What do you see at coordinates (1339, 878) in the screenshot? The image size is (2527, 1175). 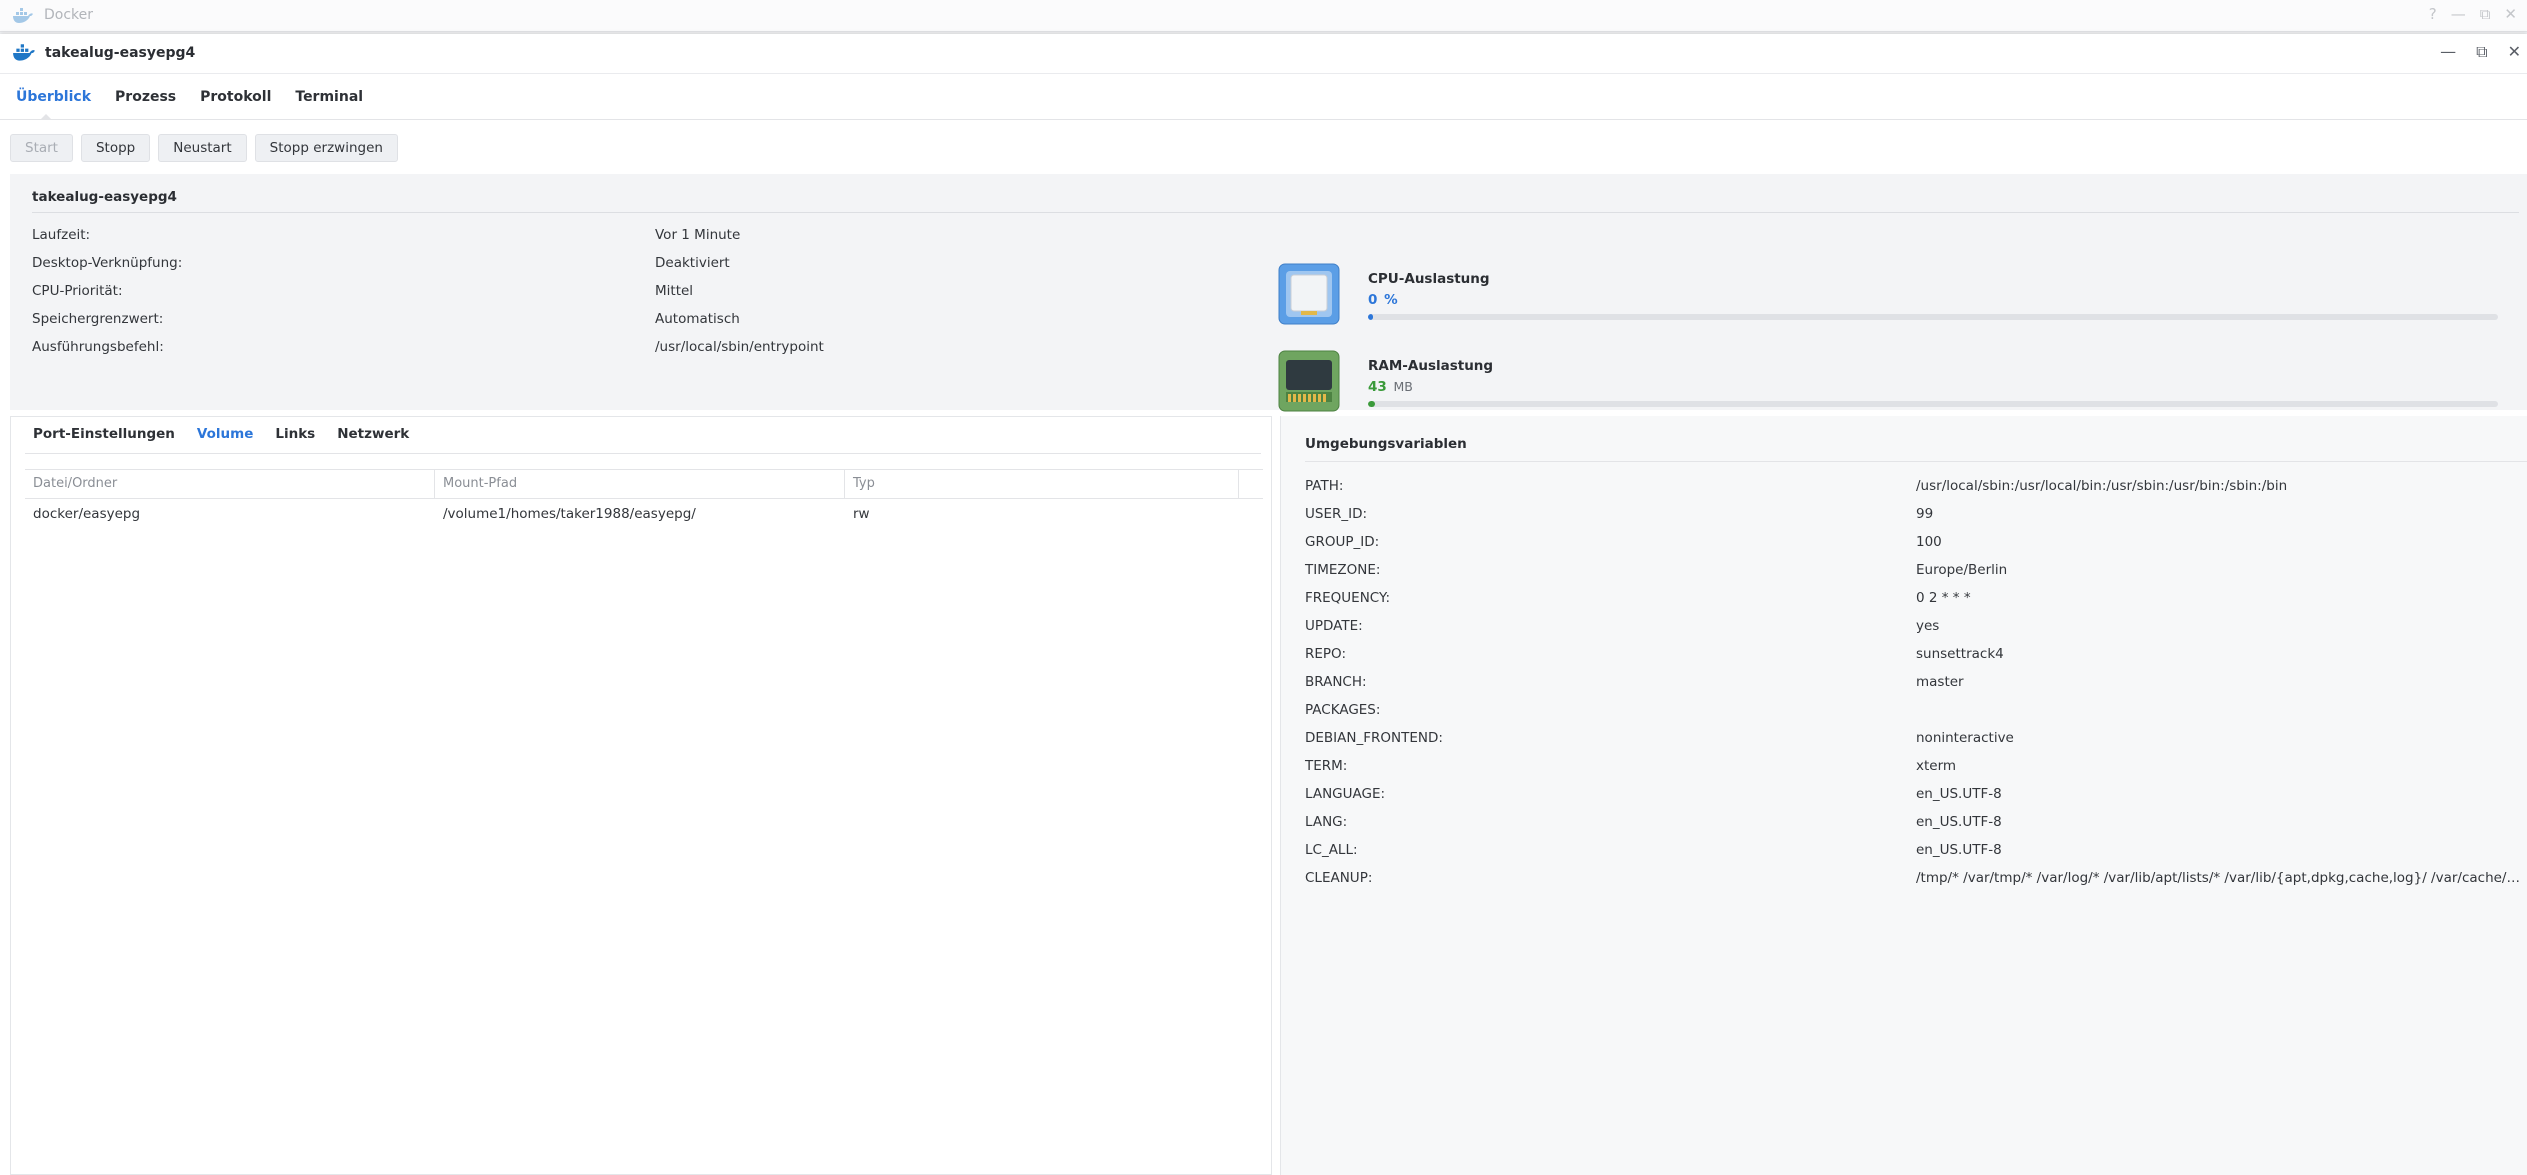 I see `env-key: CLEANUP:` at bounding box center [1339, 878].